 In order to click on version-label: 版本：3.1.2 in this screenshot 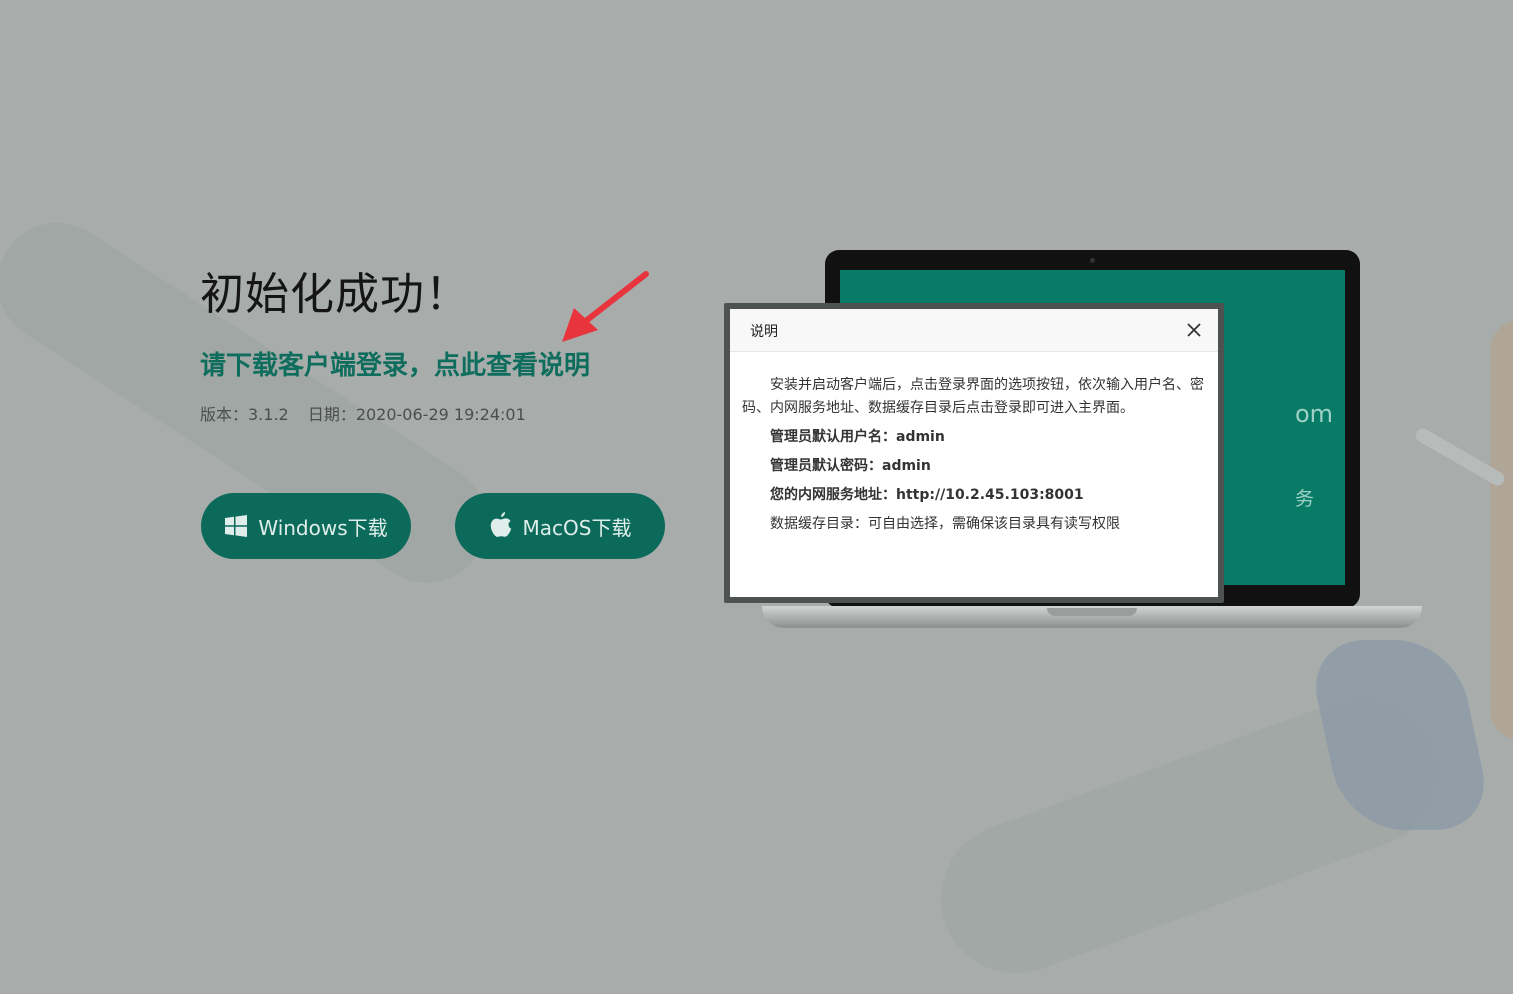, I will do `click(244, 414)`.